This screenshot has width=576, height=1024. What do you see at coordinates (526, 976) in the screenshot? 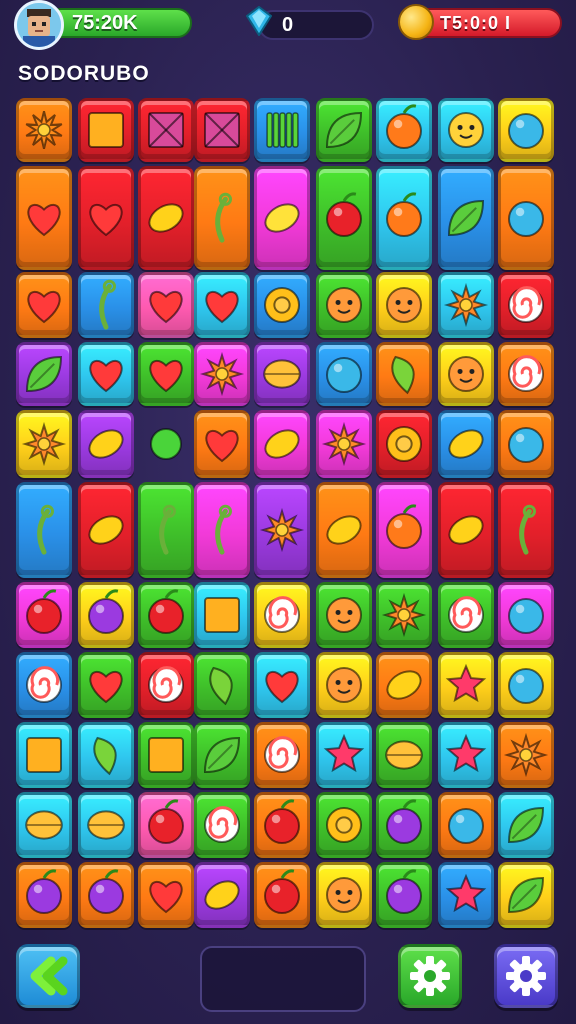
I see `settings-button-purple` at bounding box center [526, 976].